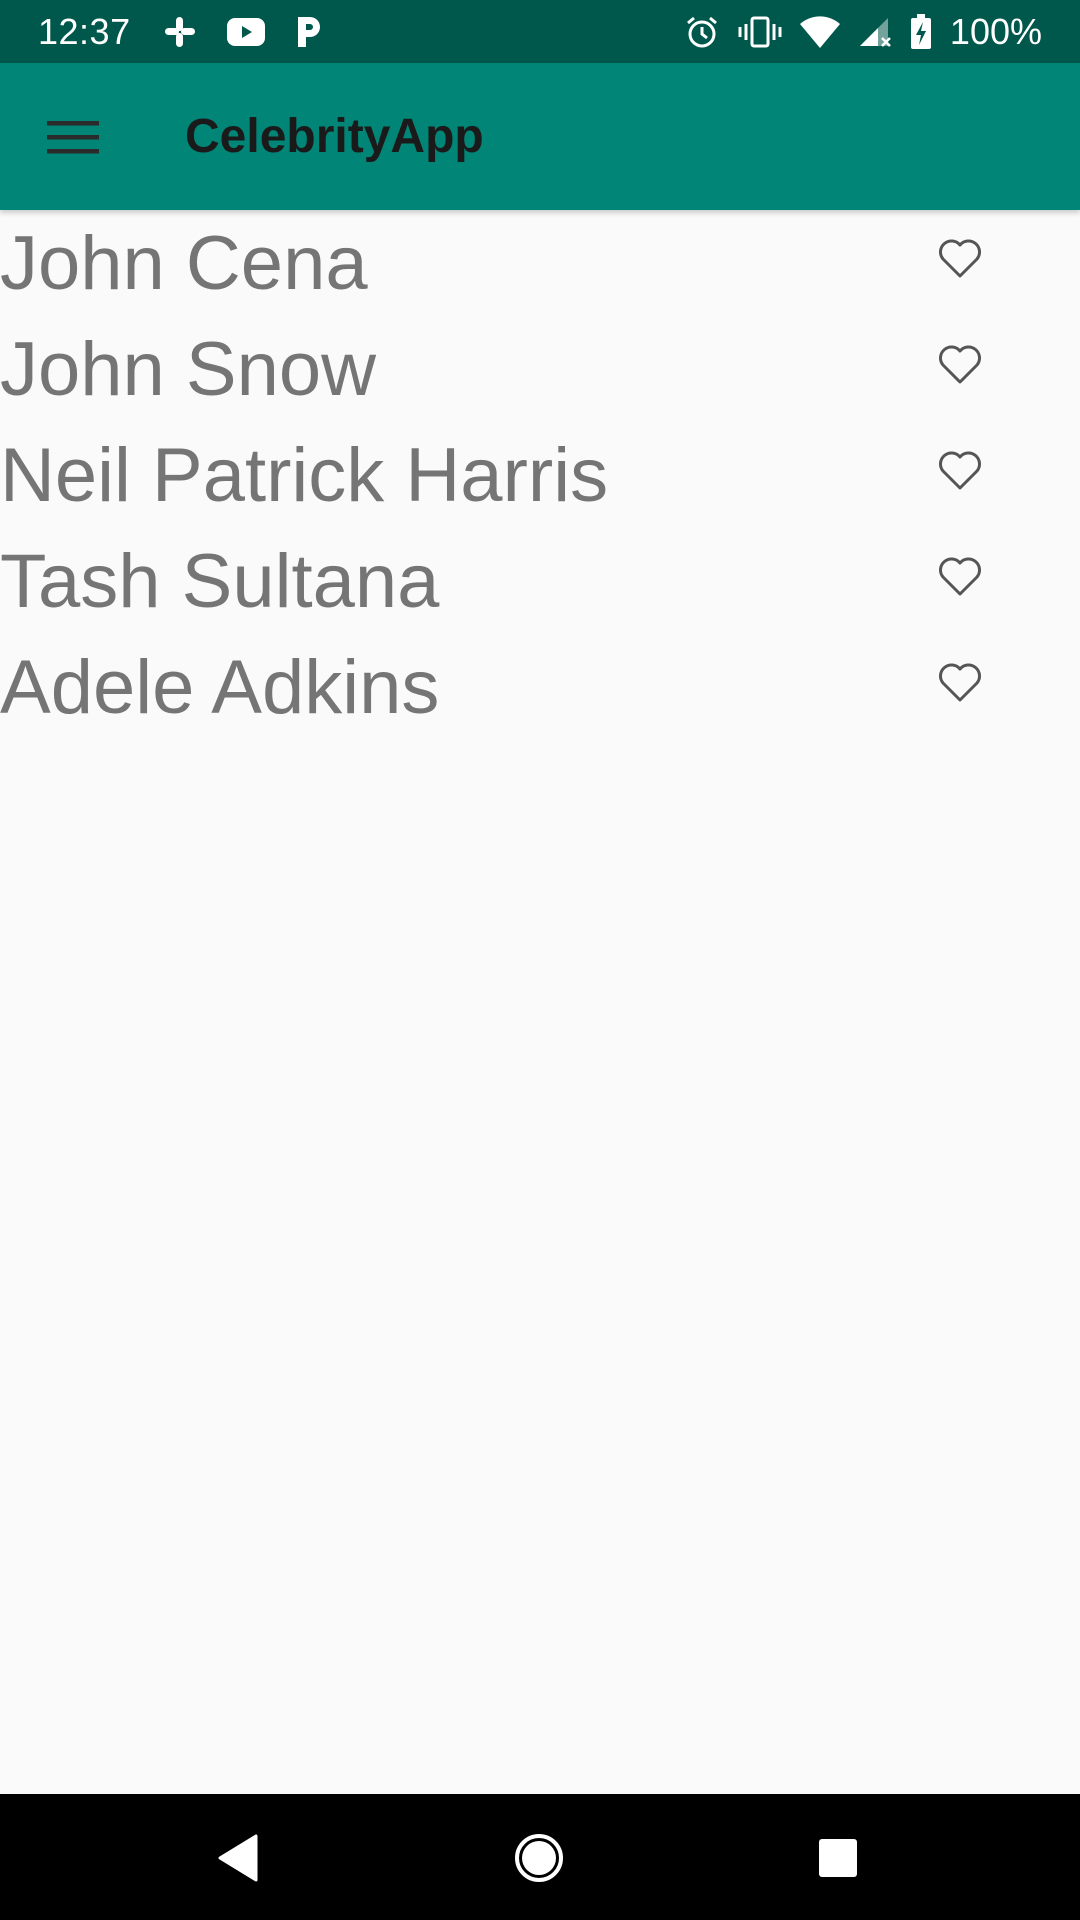  I want to click on recents-button, so click(838, 1858).